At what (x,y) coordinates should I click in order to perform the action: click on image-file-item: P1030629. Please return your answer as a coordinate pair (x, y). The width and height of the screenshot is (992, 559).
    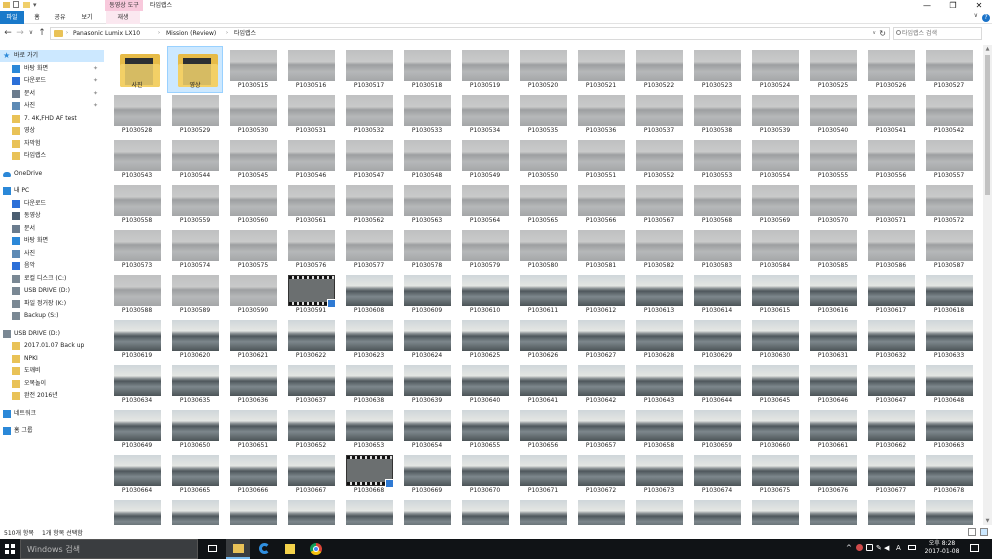
    Looking at the image, I should click on (717, 339).